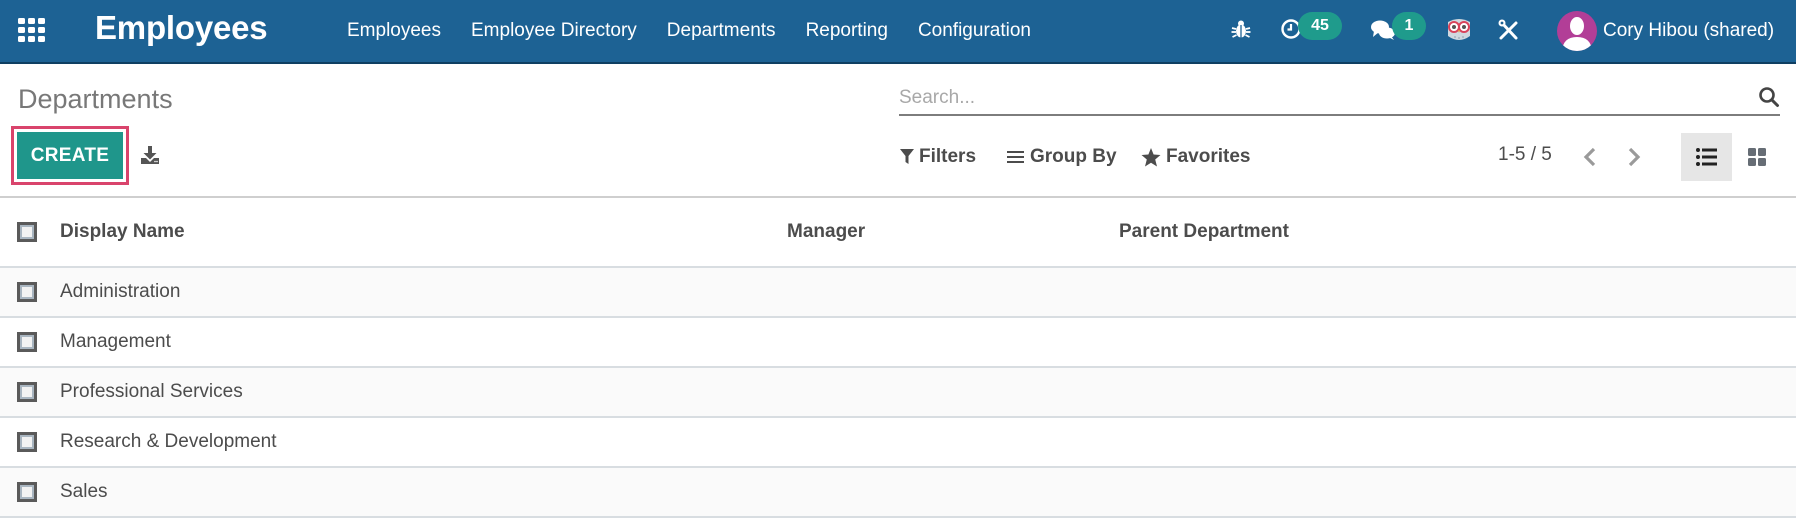  Describe the element at coordinates (168, 441) in the screenshot. I see `cell-display-name: Research & Development` at that location.